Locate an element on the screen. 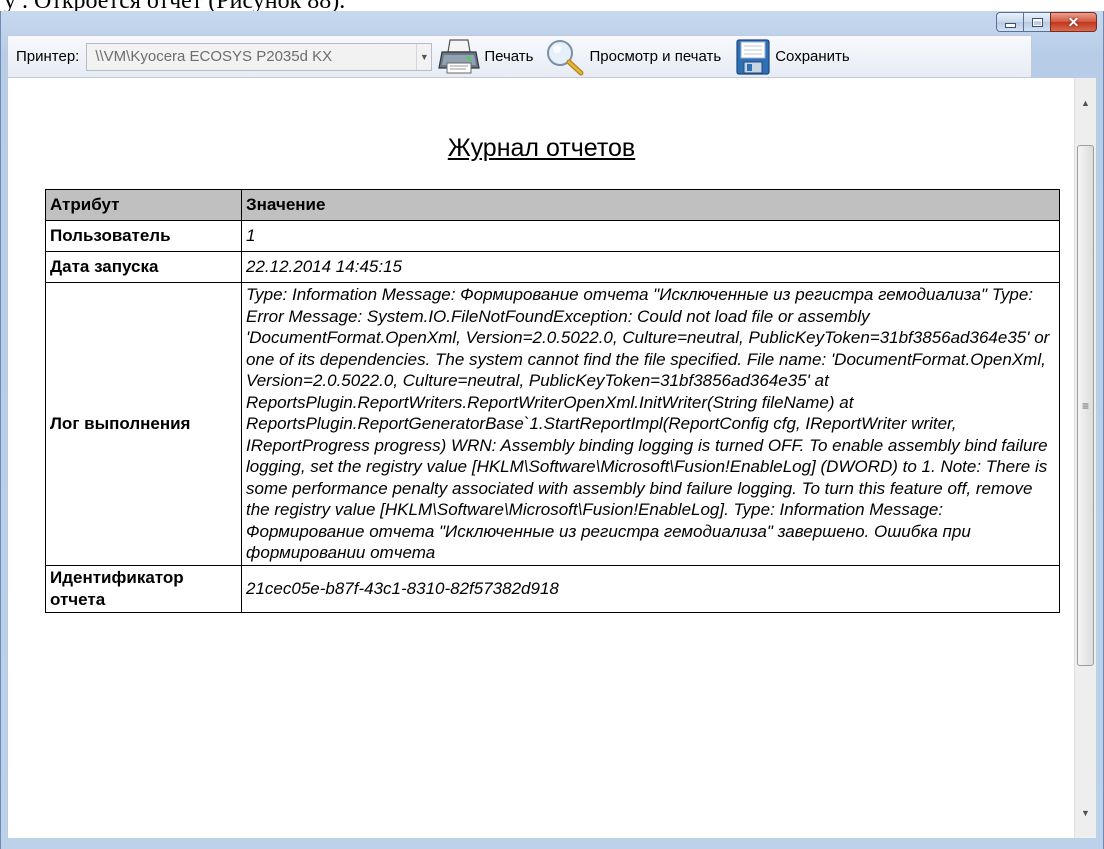  floppy-disk-icon is located at coordinates (753, 56).